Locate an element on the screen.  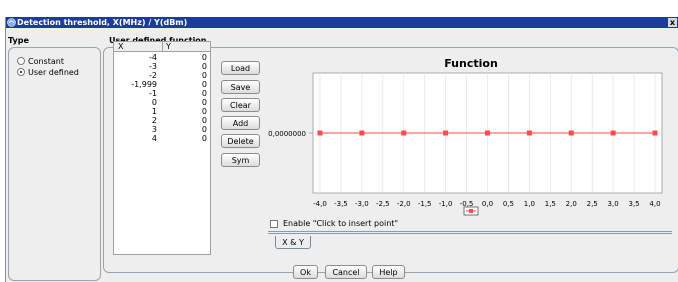
x-tick-label: 2,0 is located at coordinates (571, 204).